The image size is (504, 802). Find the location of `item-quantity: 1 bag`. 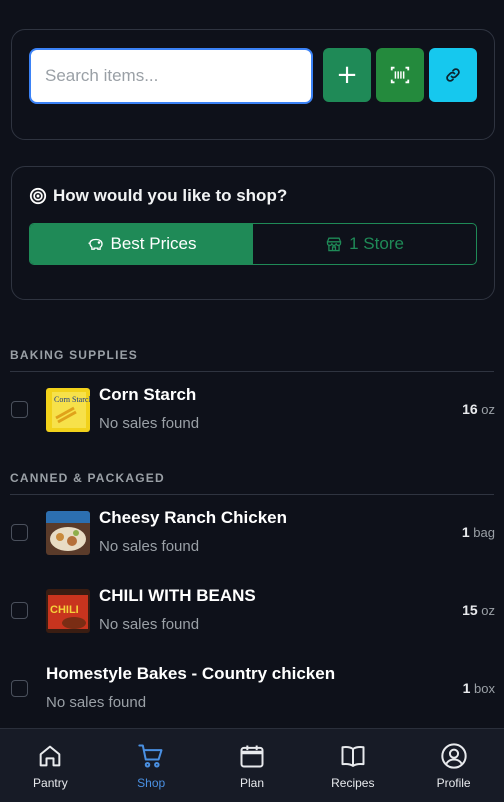

item-quantity: 1 bag is located at coordinates (478, 532).